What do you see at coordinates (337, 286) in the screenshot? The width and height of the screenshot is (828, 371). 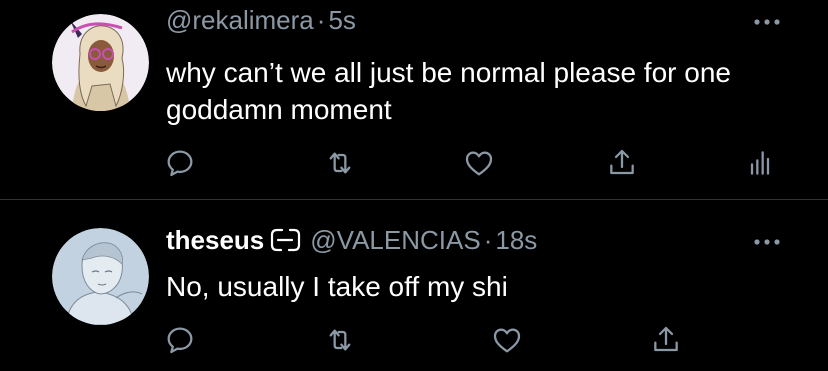 I see `tweet-text: No, usually I take off my shi` at bounding box center [337, 286].